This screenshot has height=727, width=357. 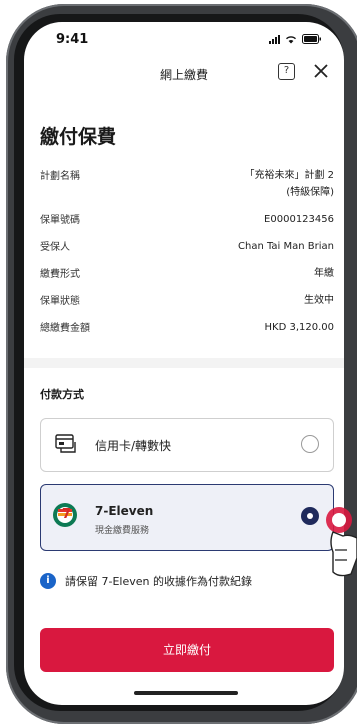 I want to click on battery-icon, so click(x=312, y=39).